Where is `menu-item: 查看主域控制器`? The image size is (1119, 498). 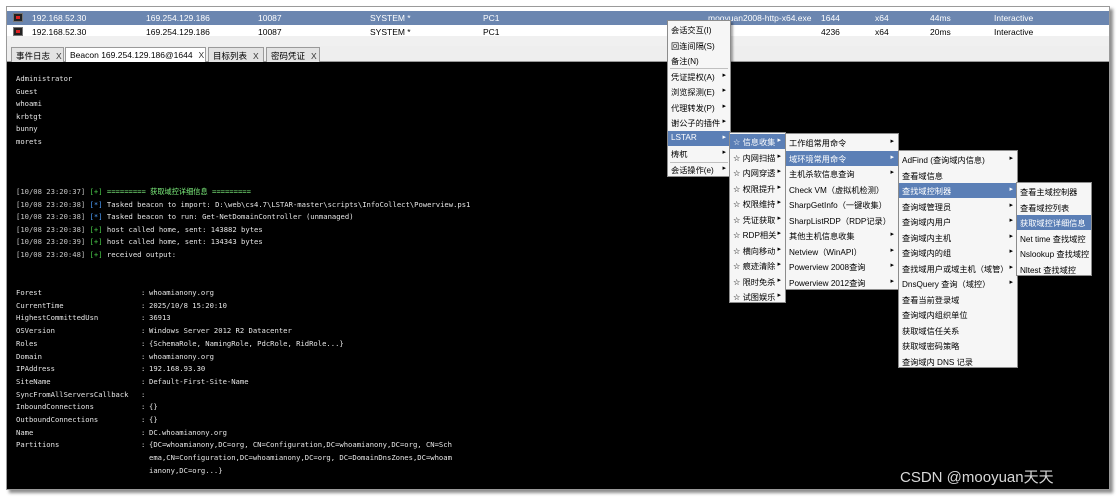
menu-item: 查看主域控制器 is located at coordinates (1054, 191).